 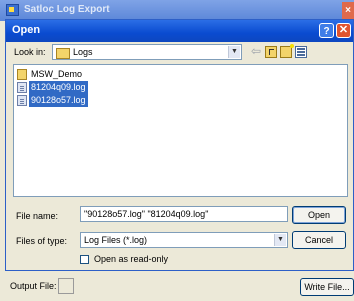 I want to click on back-arrow-icon: ⇦, so click(x=257, y=51).